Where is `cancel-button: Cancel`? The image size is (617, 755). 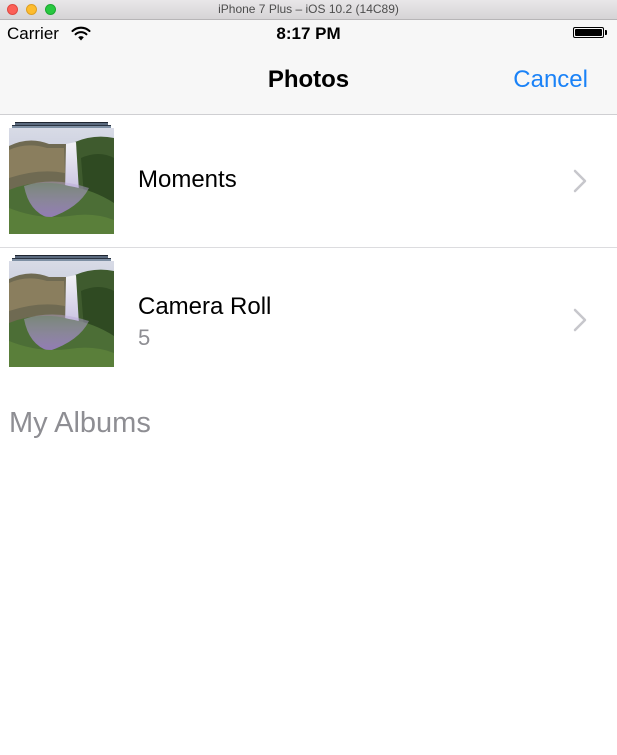
cancel-button: Cancel is located at coordinates (550, 80).